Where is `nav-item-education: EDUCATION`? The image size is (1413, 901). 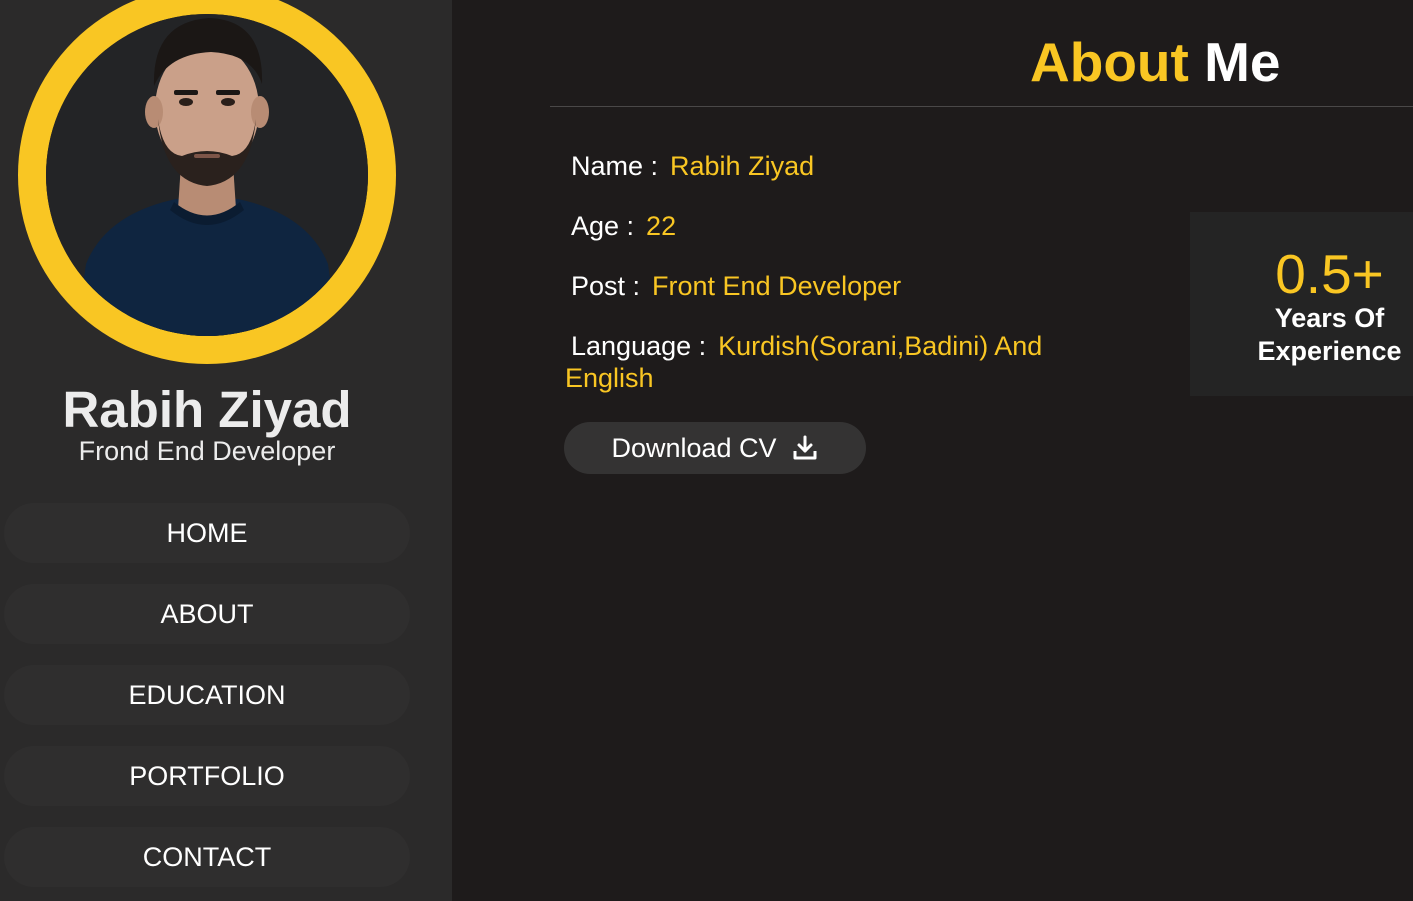
nav-item-education: EDUCATION is located at coordinates (207, 695).